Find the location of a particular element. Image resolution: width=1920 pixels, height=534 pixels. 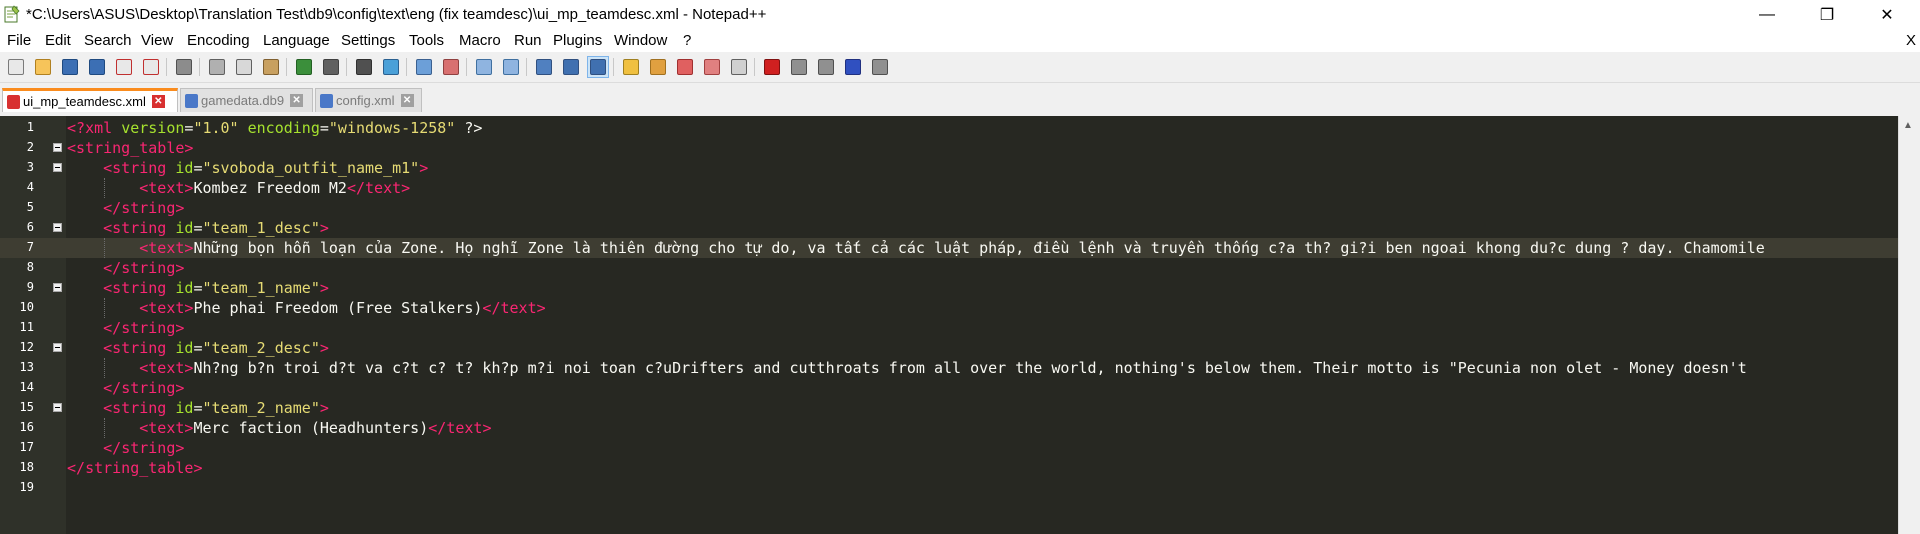

minimize-button: — is located at coordinates (1767, 15).